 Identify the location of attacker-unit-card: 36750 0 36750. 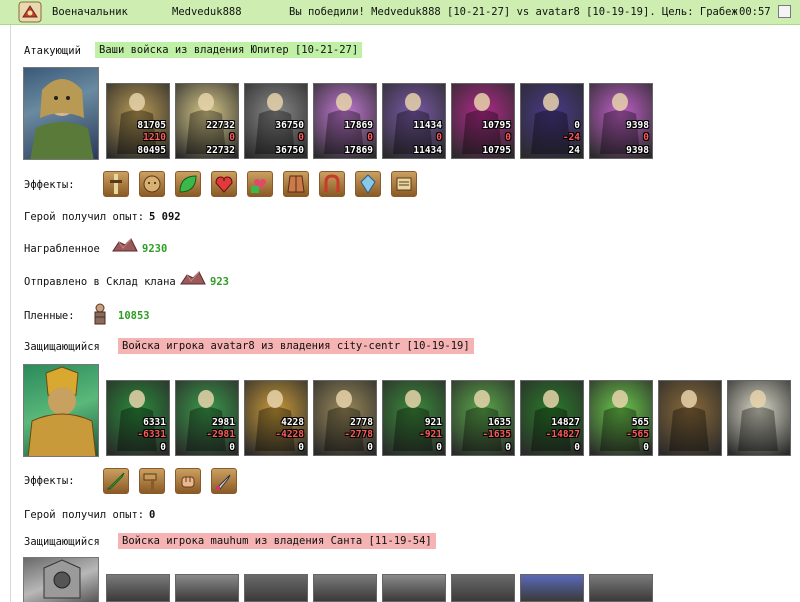
(276, 121).